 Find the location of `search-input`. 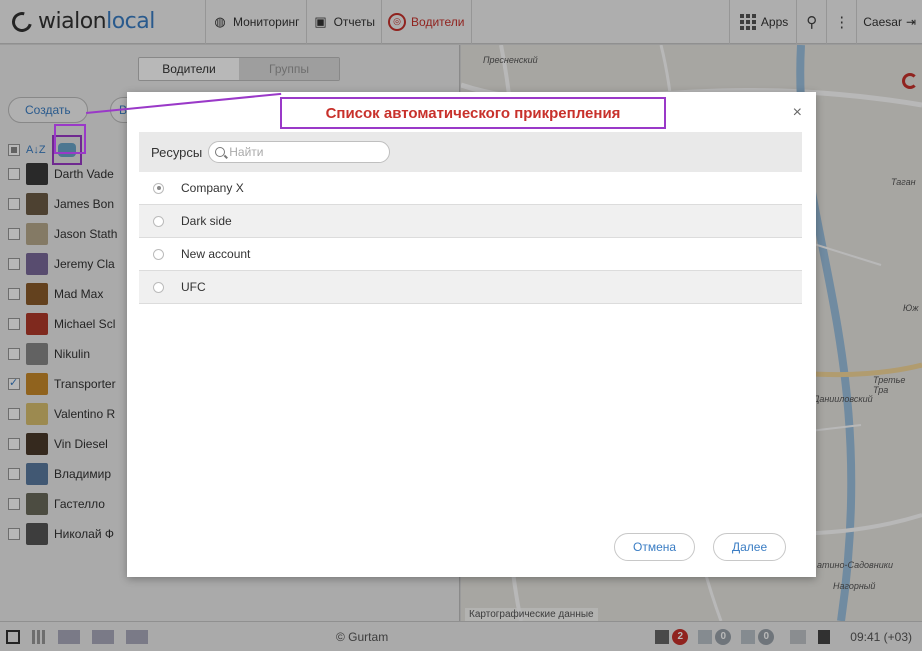

search-input is located at coordinates (304, 152).